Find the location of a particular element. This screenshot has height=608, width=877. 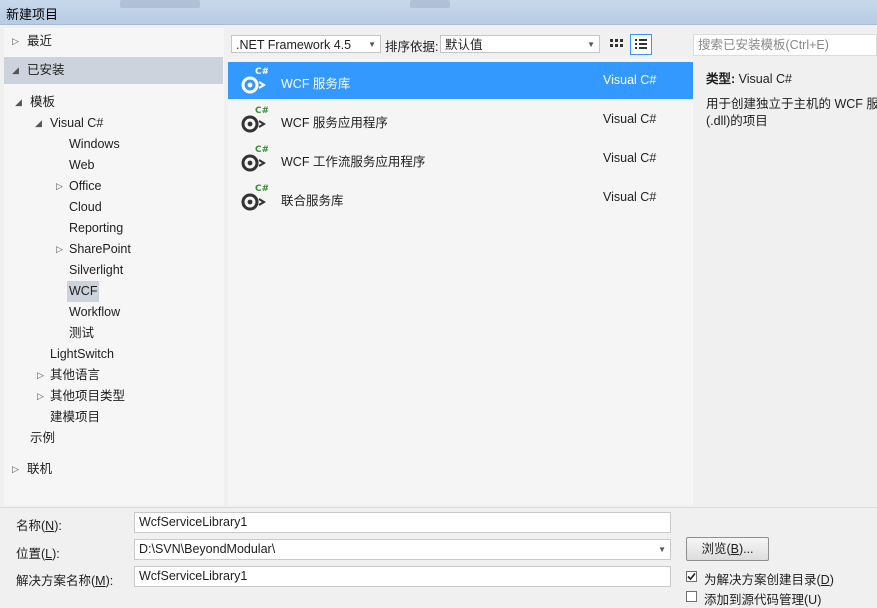

tree-item-label: WCF is located at coordinates (83, 291).